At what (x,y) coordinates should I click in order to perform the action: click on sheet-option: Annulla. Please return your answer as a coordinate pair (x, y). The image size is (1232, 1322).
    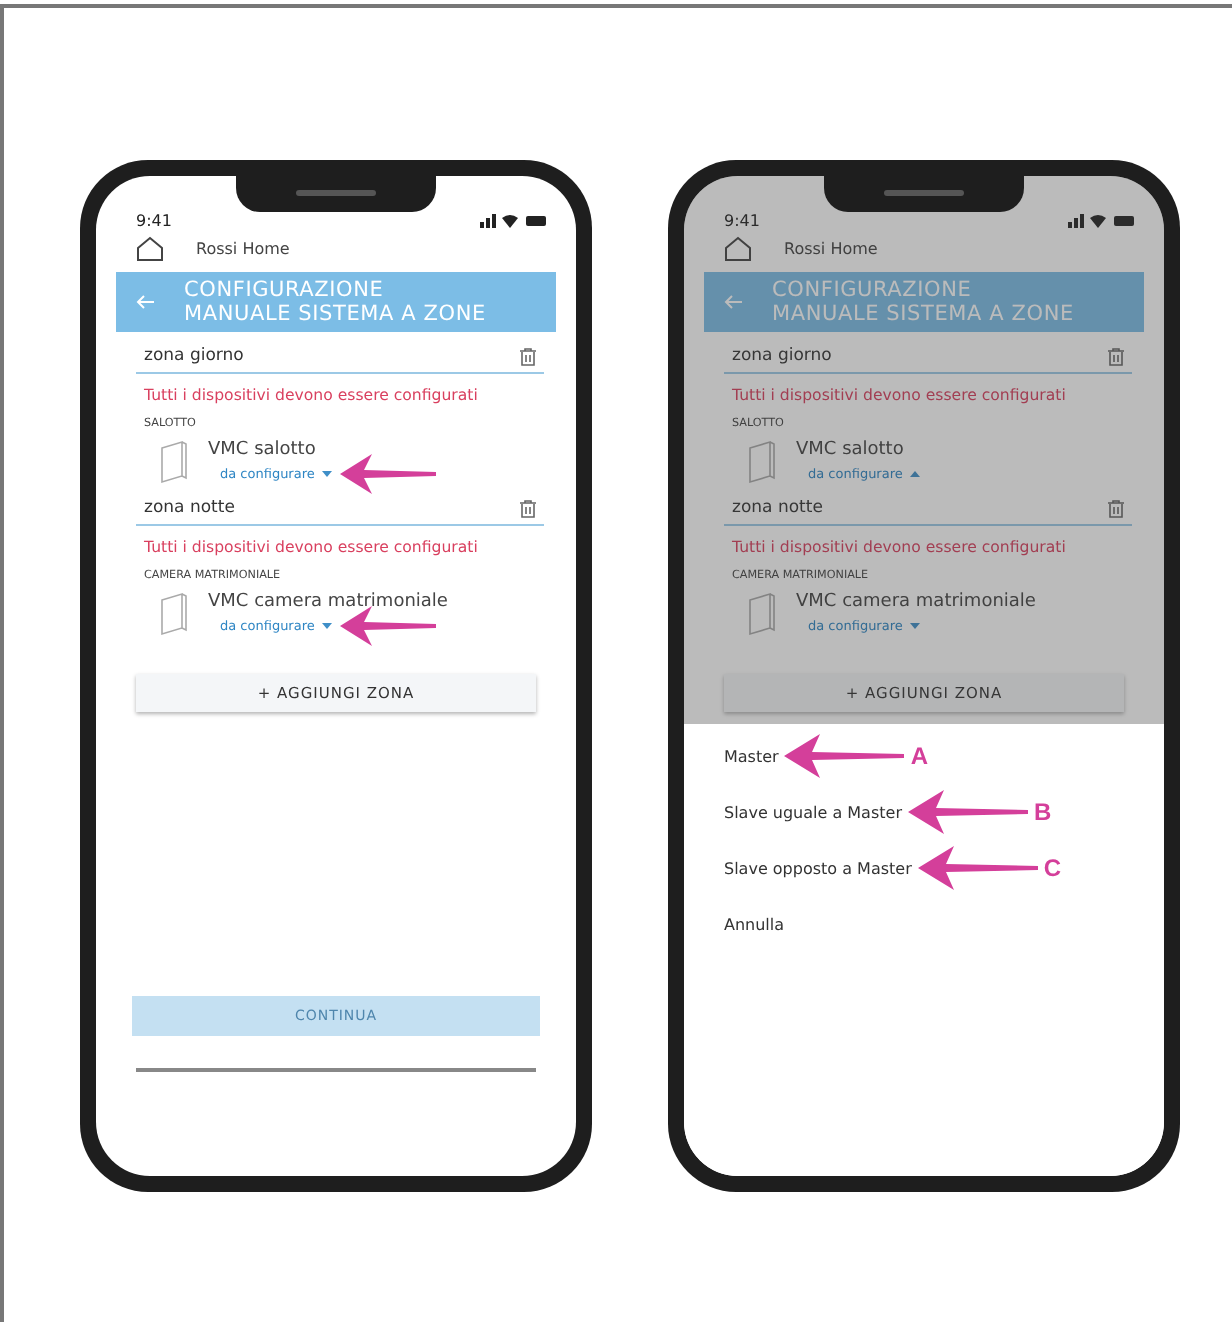
    Looking at the image, I should click on (754, 924).